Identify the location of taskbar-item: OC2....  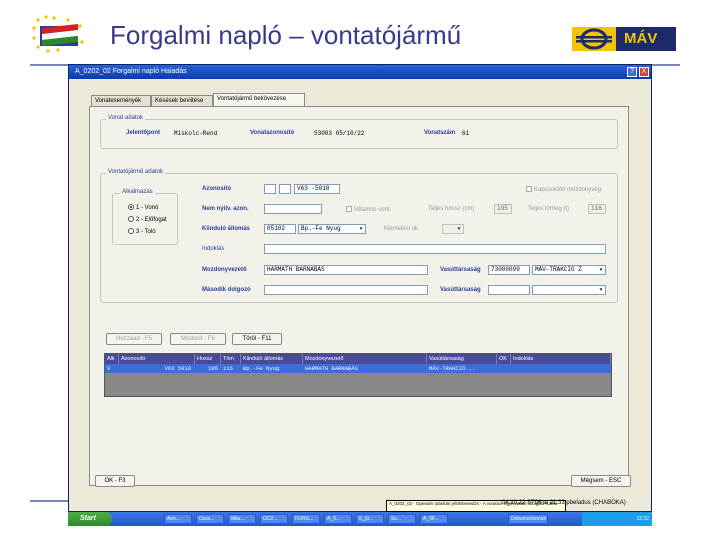
(274, 519).